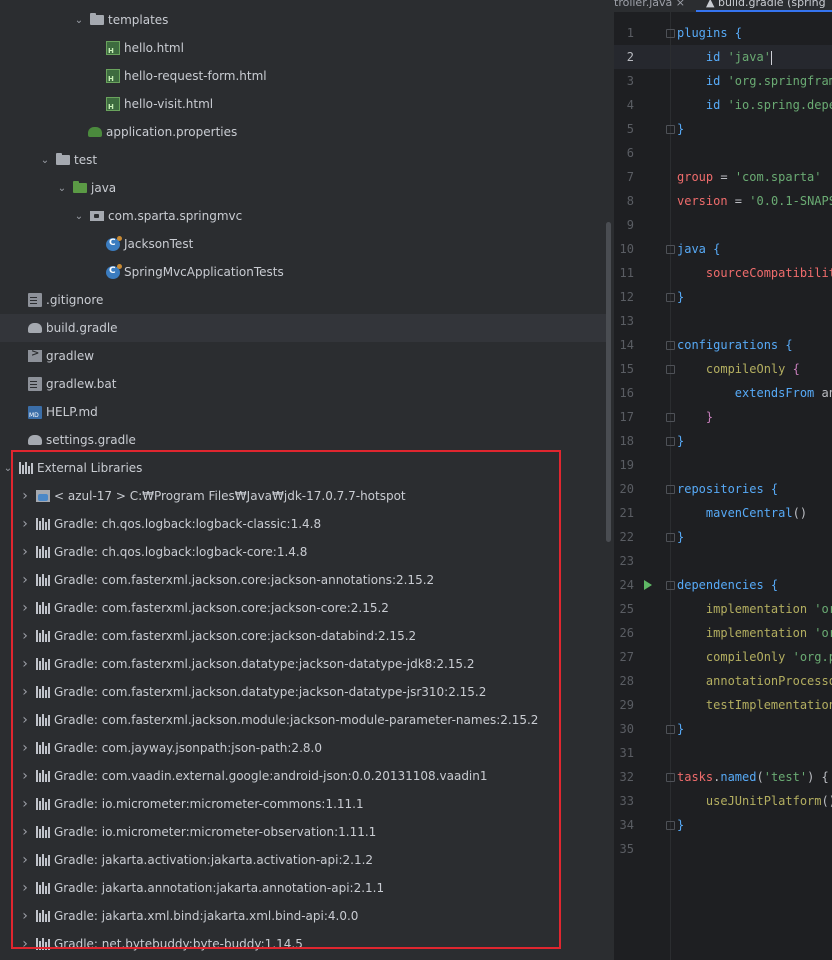  Describe the element at coordinates (303, 132) in the screenshot. I see `tree-item: application.properties` at that location.